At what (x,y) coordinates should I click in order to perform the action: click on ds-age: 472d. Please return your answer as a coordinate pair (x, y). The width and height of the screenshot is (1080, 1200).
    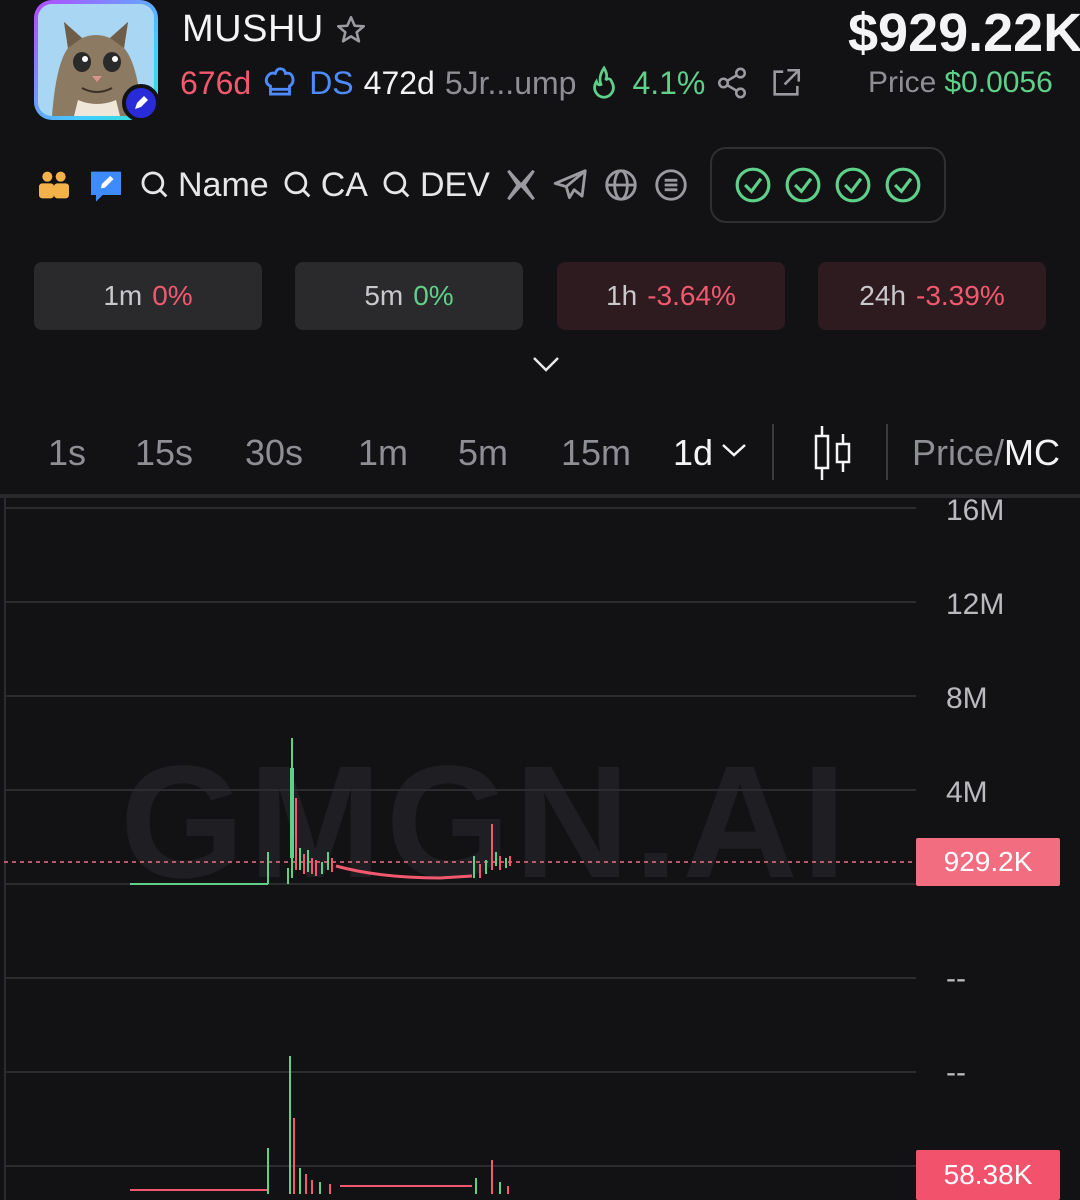
    Looking at the image, I should click on (399, 82).